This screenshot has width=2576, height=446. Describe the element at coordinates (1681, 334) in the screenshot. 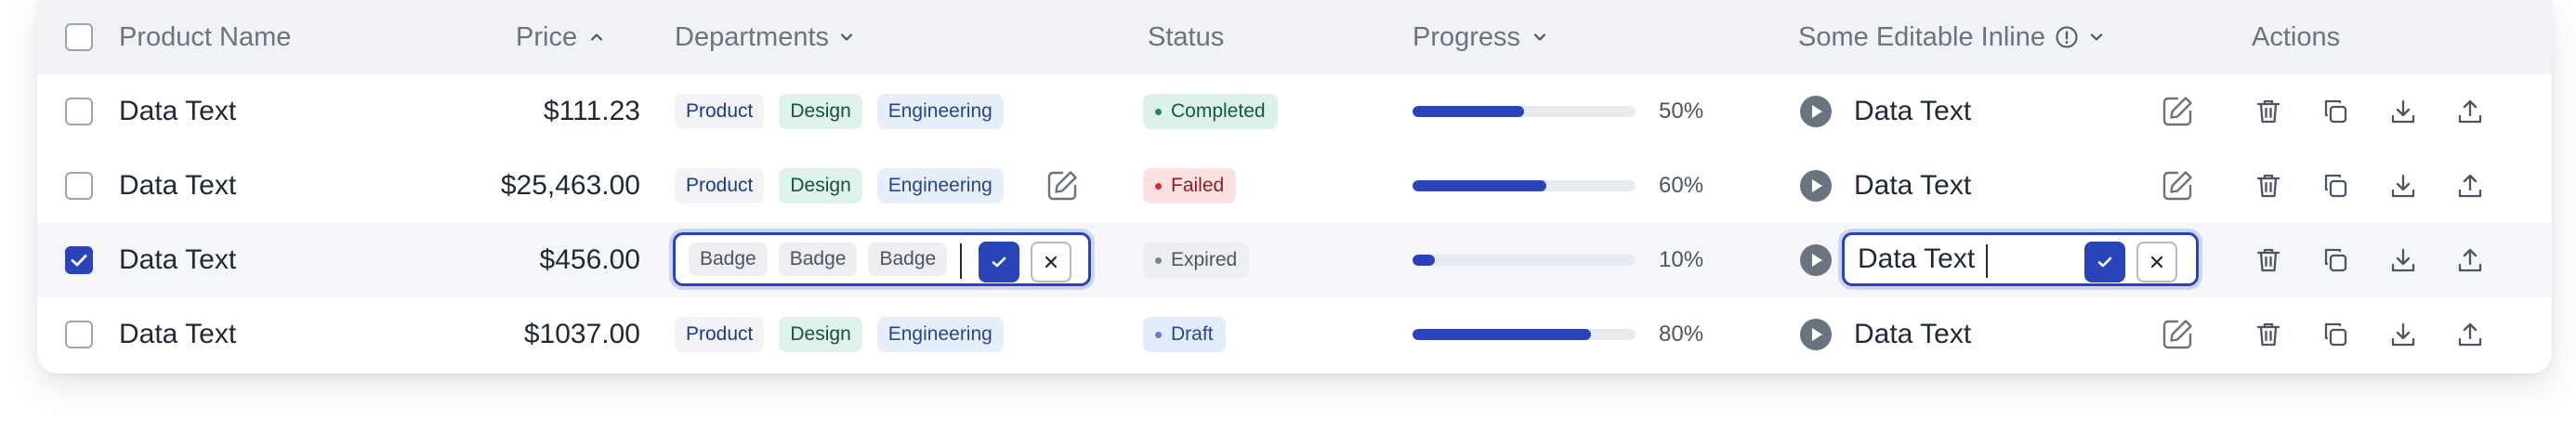

I see `progress-label: 80%` at that location.